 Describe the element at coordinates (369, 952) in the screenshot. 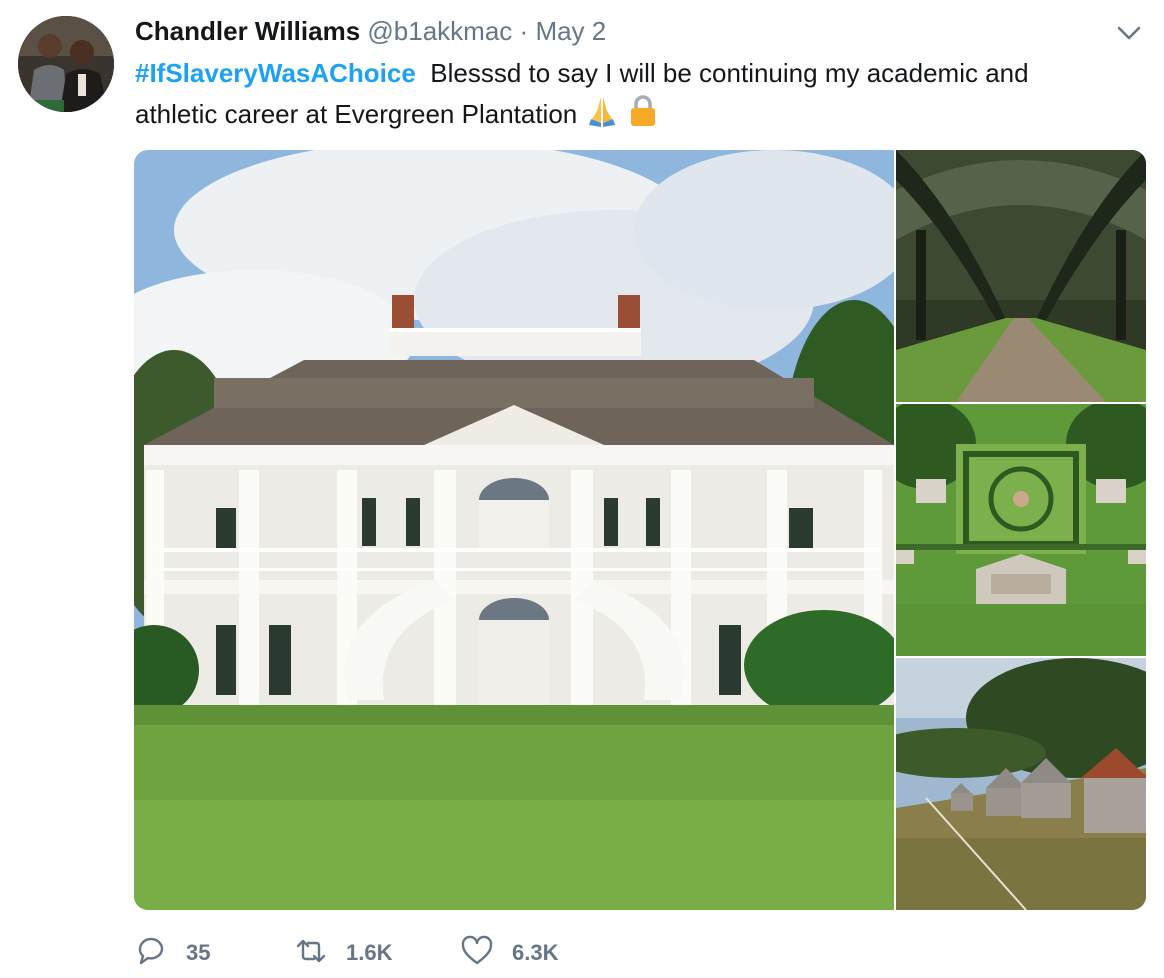

I see `retweet-count: 1.6K` at that location.